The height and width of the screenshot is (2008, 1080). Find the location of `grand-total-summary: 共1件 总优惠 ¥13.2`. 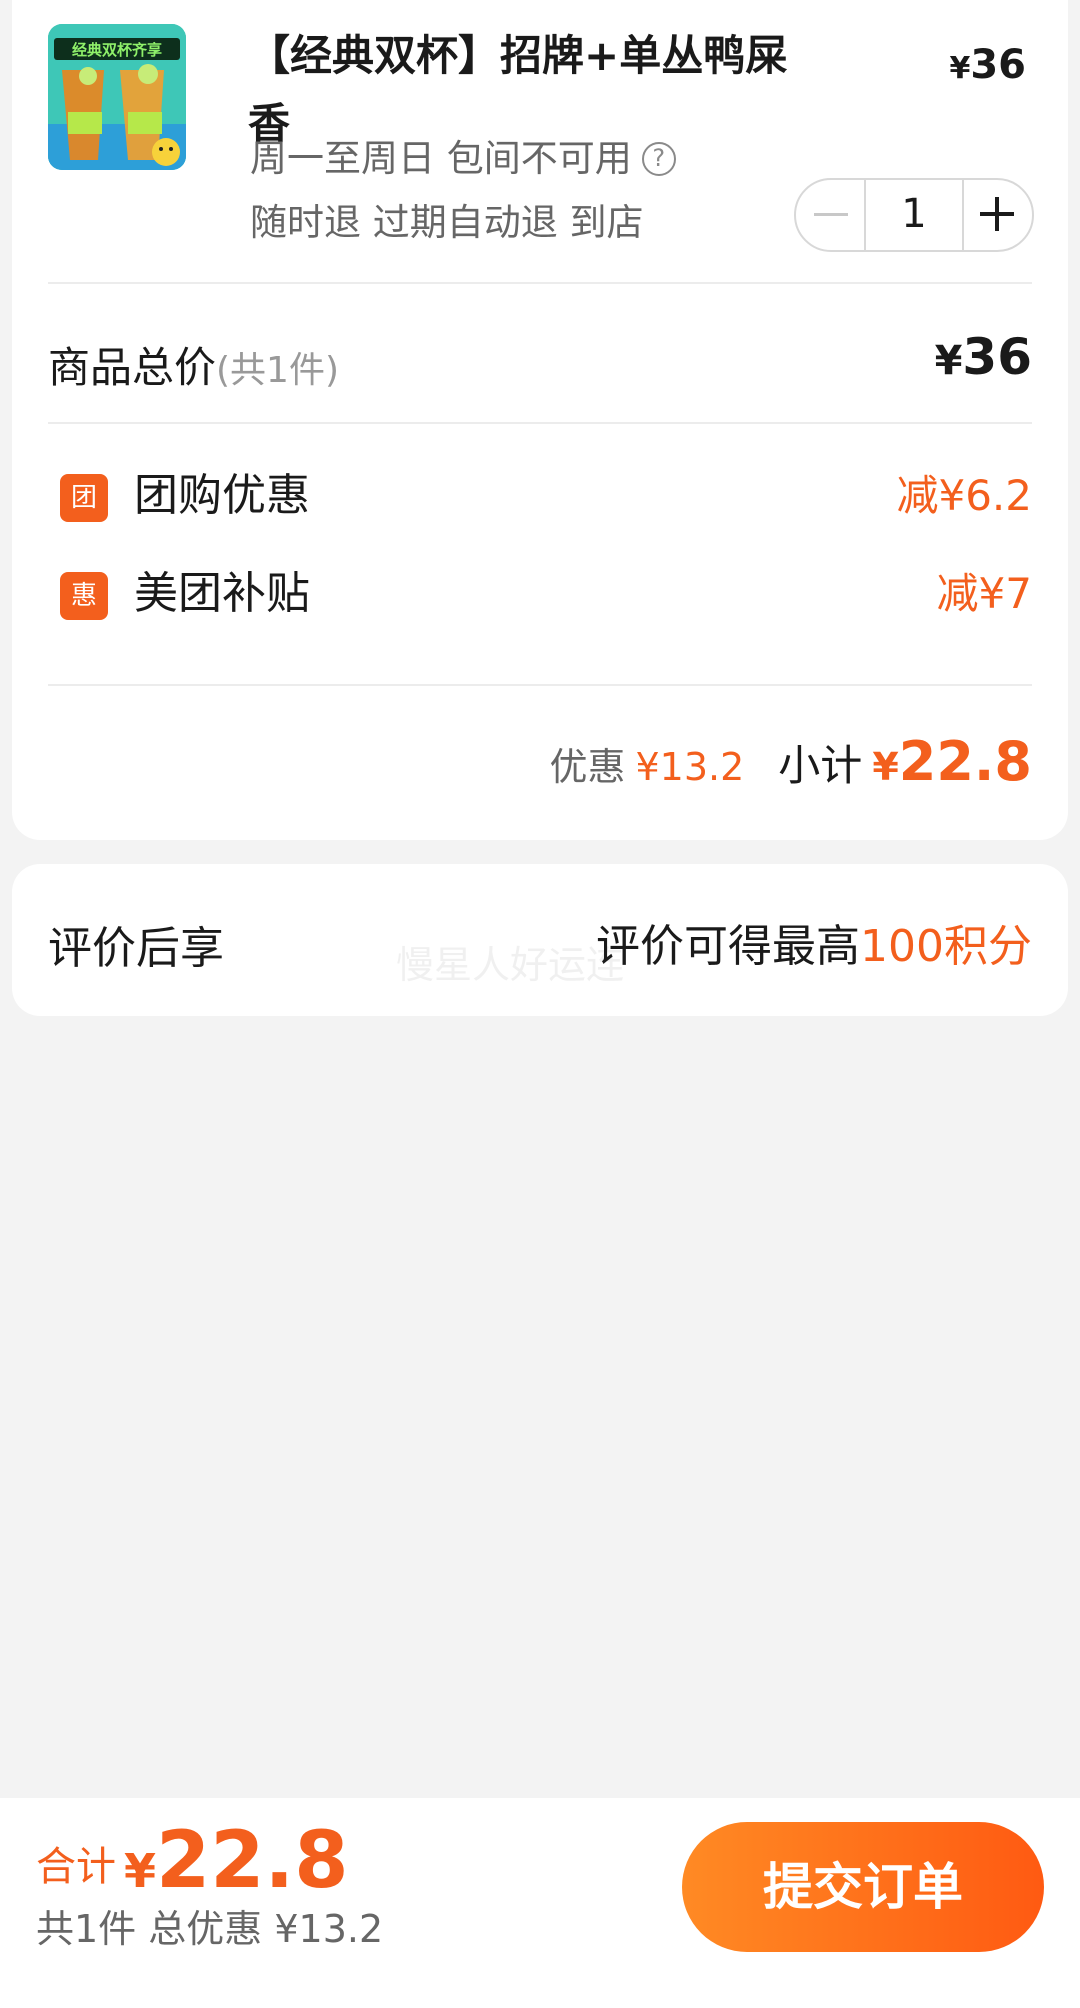

grand-total-summary: 共1件 总优惠 ¥13.2 is located at coordinates (210, 1929).